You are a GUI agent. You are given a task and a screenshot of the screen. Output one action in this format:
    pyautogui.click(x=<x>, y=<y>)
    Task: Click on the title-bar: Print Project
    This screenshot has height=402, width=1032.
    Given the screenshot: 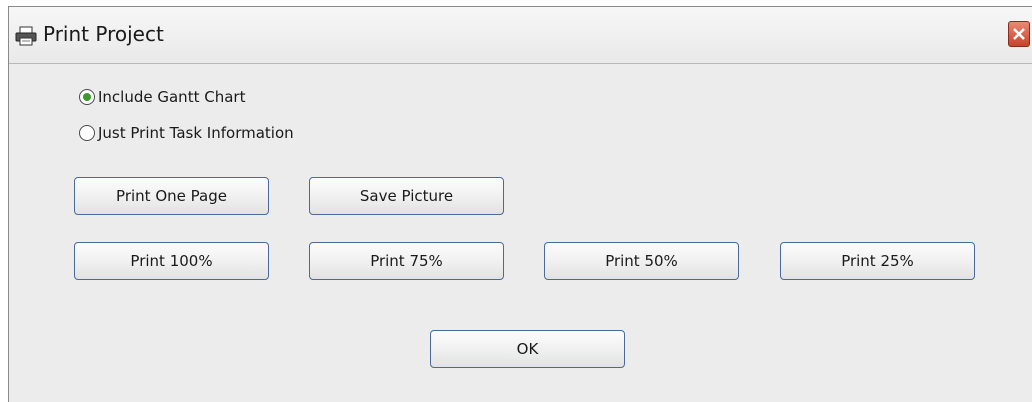 What is the action you would take?
    pyautogui.click(x=520, y=35)
    